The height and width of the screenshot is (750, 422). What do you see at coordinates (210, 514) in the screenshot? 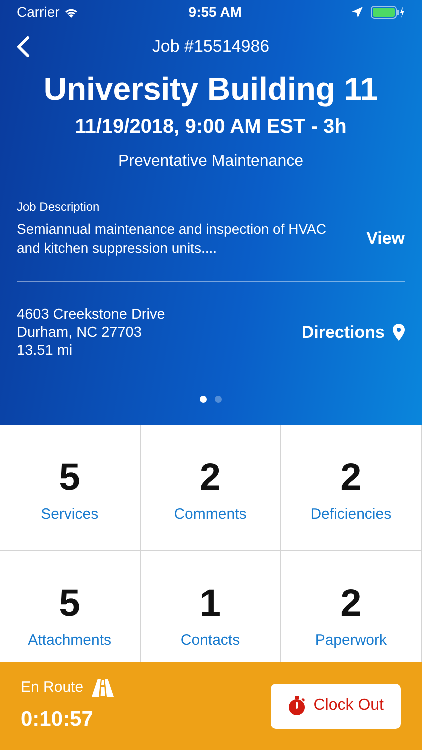
I see `tile-label: Comments` at bounding box center [210, 514].